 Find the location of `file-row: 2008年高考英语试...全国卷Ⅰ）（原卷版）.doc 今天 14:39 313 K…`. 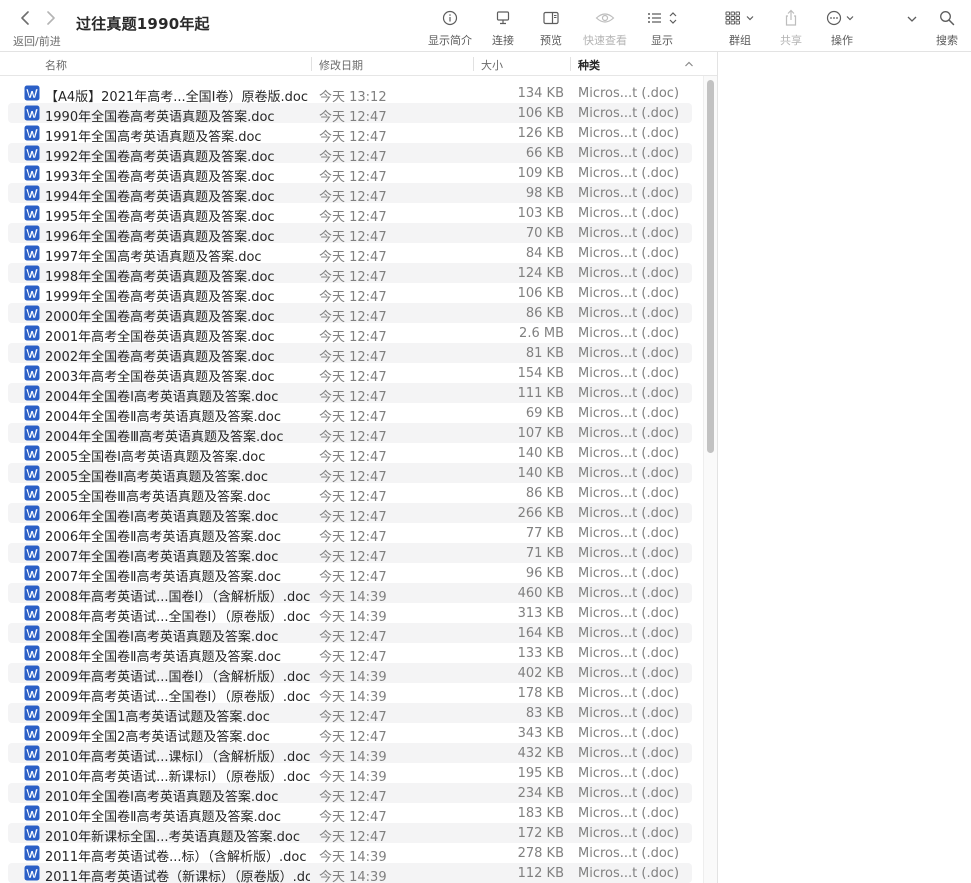

file-row: 2008年高考英语试...全国卷Ⅰ）（原卷版）.doc 今天 14:39 313 K… is located at coordinates (350, 614).